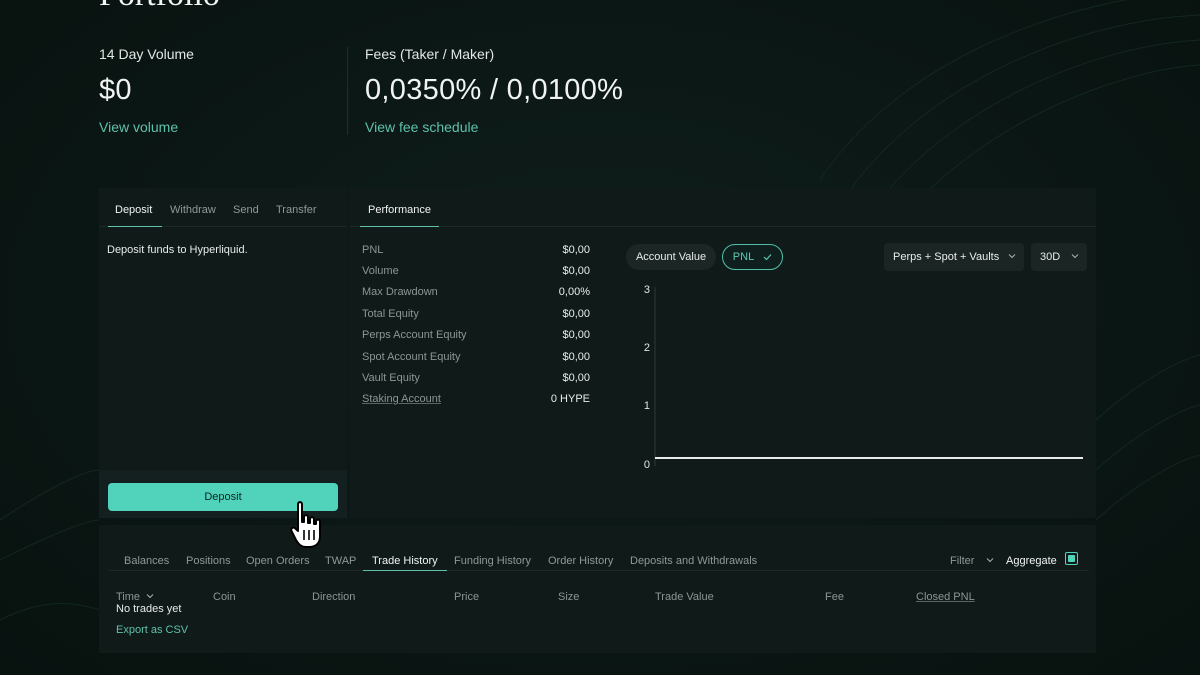 The height and width of the screenshot is (675, 1200). I want to click on tab-positions: Positions, so click(208, 561).